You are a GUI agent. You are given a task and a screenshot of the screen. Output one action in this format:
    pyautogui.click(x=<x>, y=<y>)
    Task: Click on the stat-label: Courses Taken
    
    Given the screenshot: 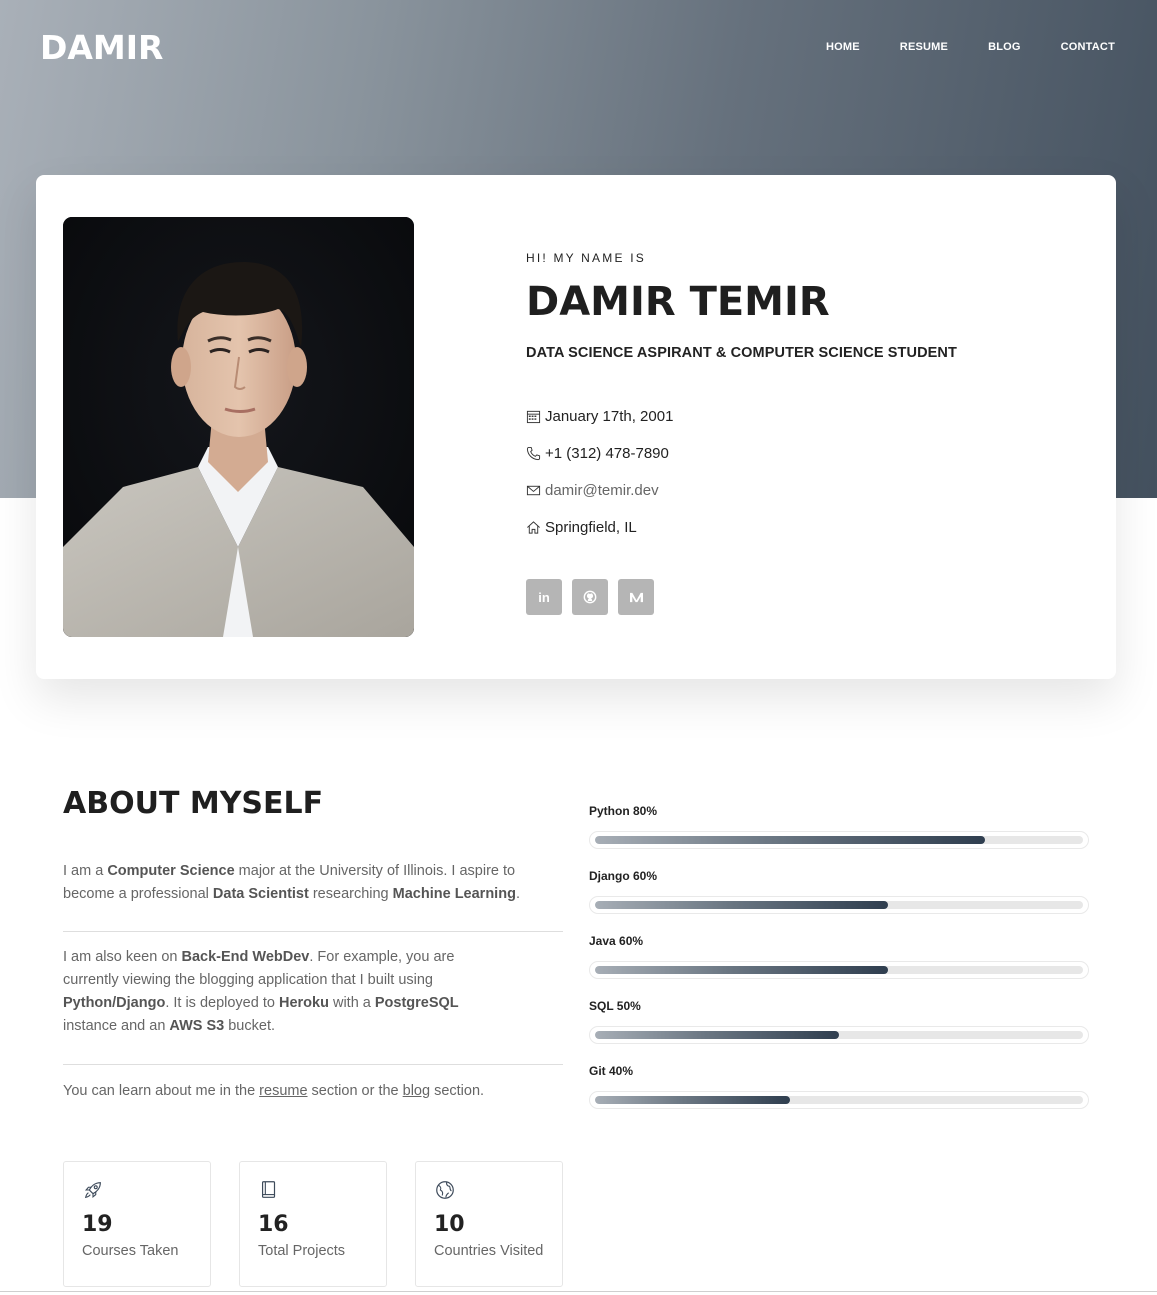 What is the action you would take?
    pyautogui.click(x=130, y=1251)
    